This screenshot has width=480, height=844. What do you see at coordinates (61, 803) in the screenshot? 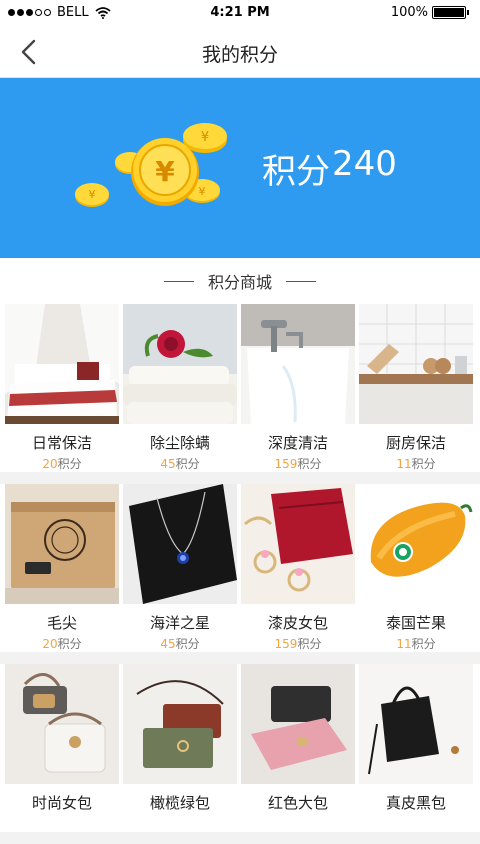
I see `product-name: 时尚女包` at bounding box center [61, 803].